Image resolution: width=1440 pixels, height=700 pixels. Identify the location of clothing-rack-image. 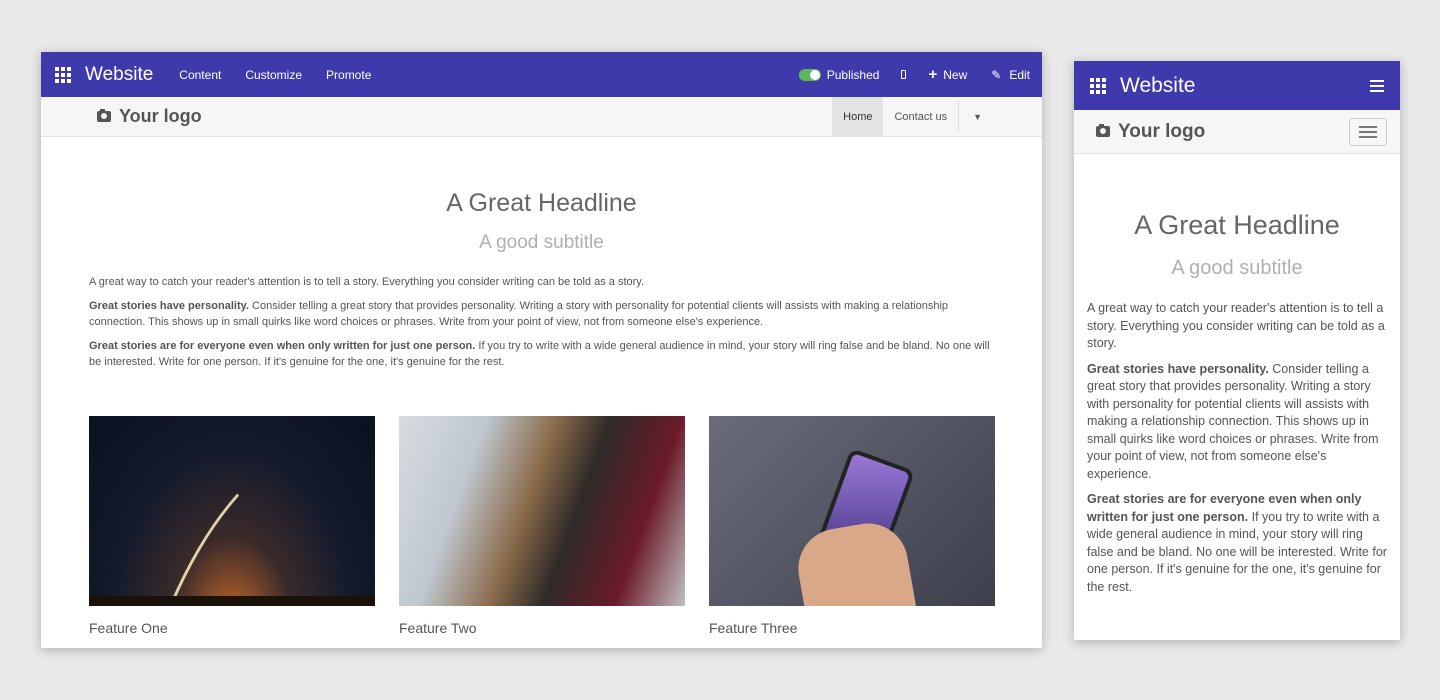
(542, 511).